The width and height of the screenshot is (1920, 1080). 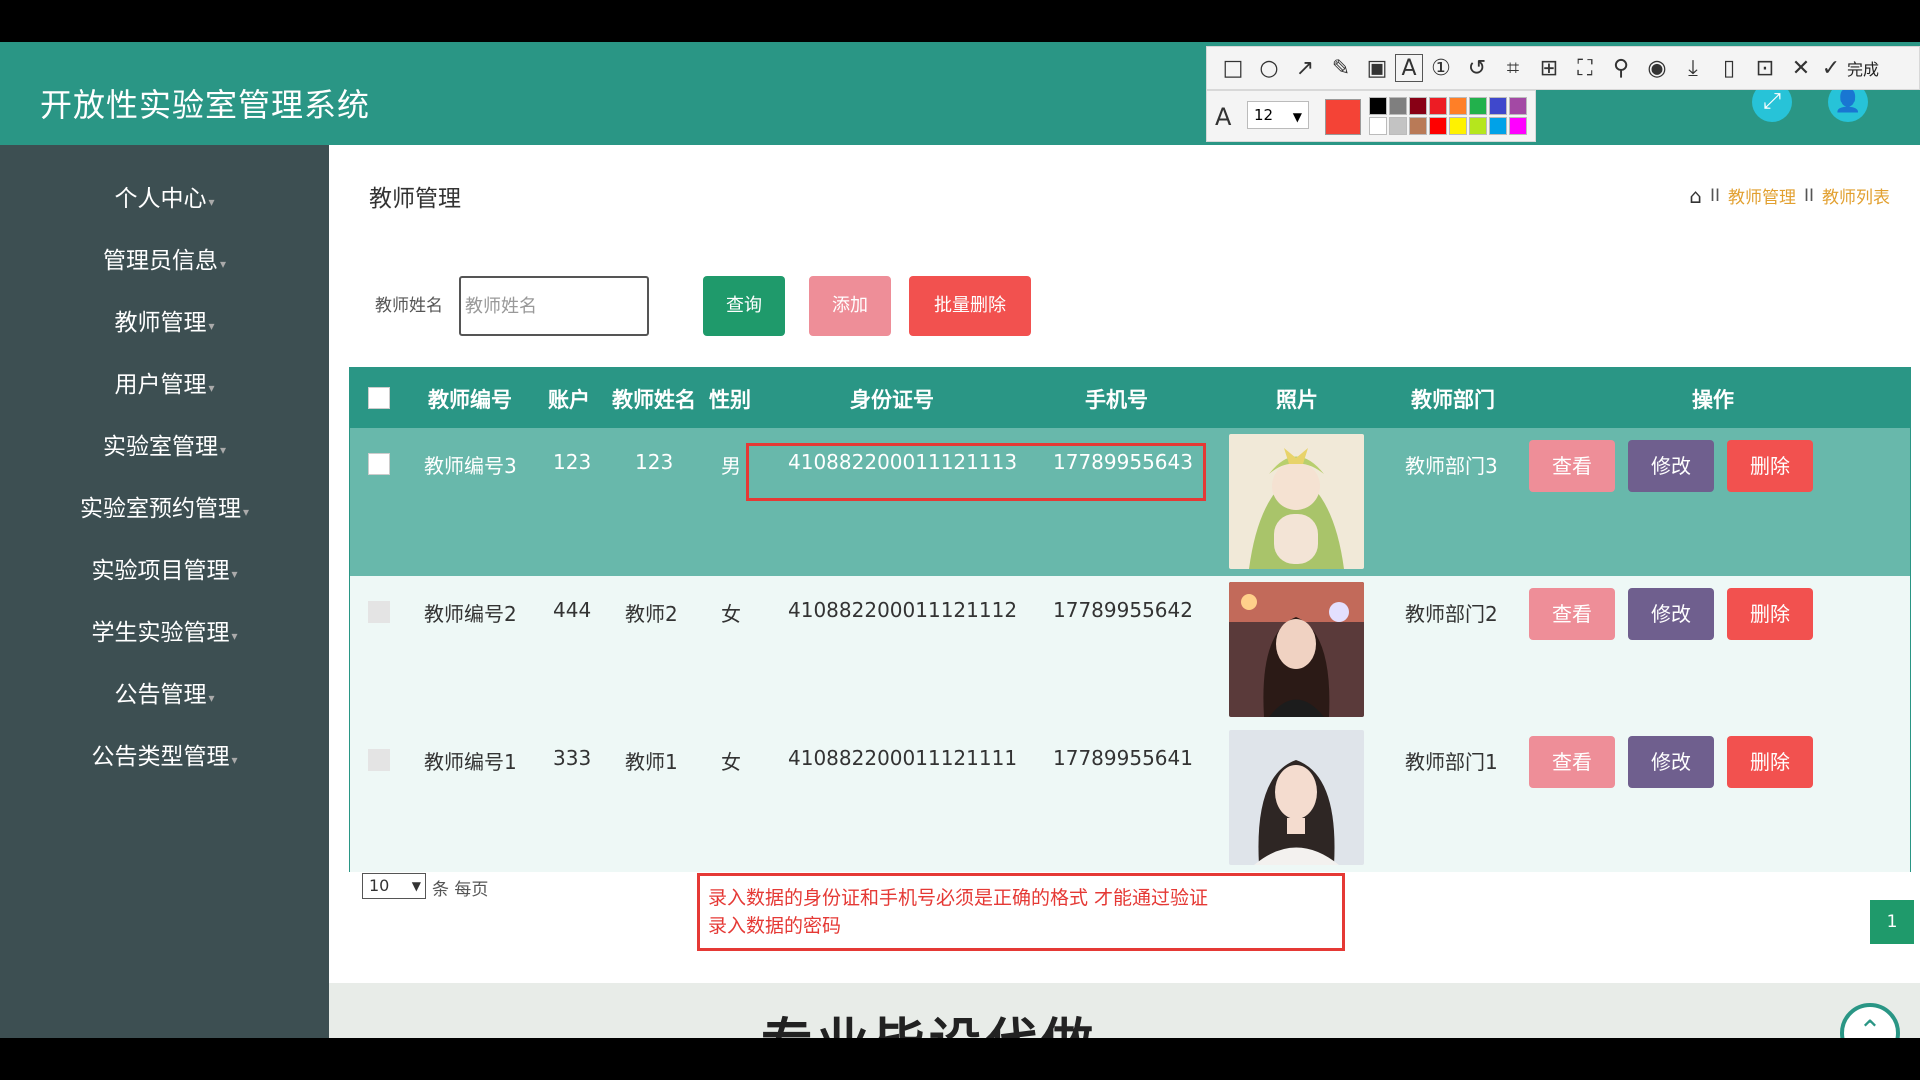 What do you see at coordinates (160, 695) in the screenshot?
I see `sidebar-item-label: 公告管理` at bounding box center [160, 695].